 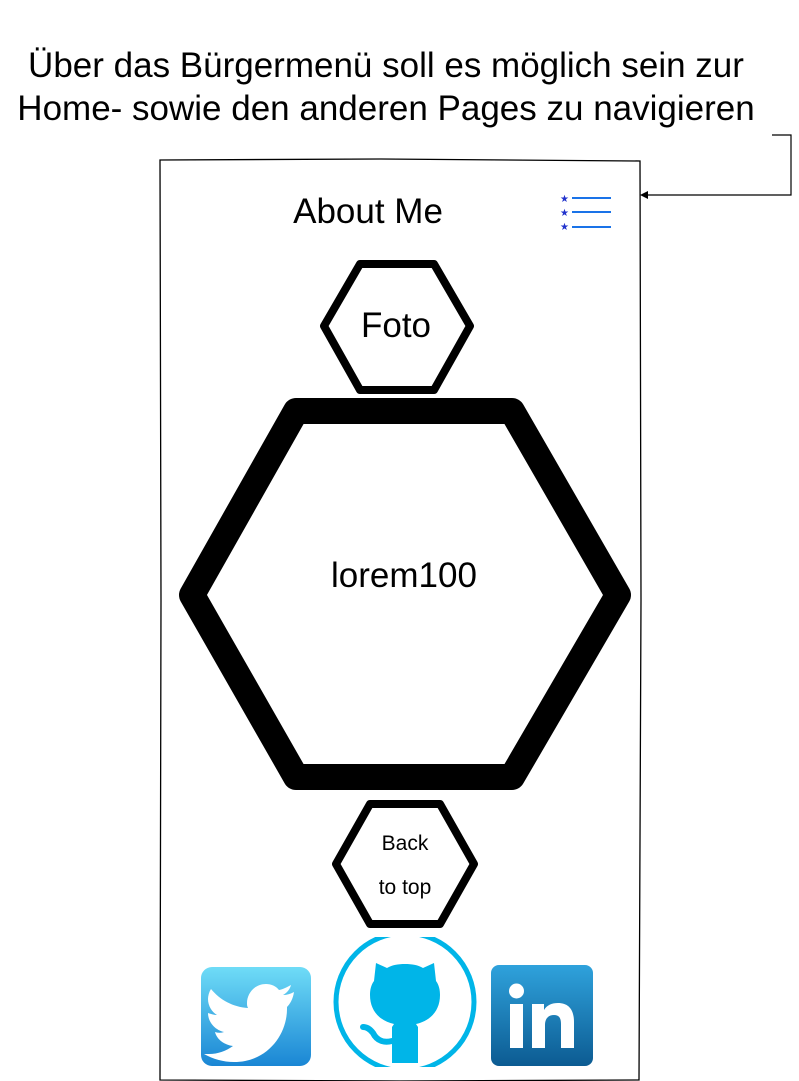 I want to click on content-label: lorem100, so click(x=404, y=575).